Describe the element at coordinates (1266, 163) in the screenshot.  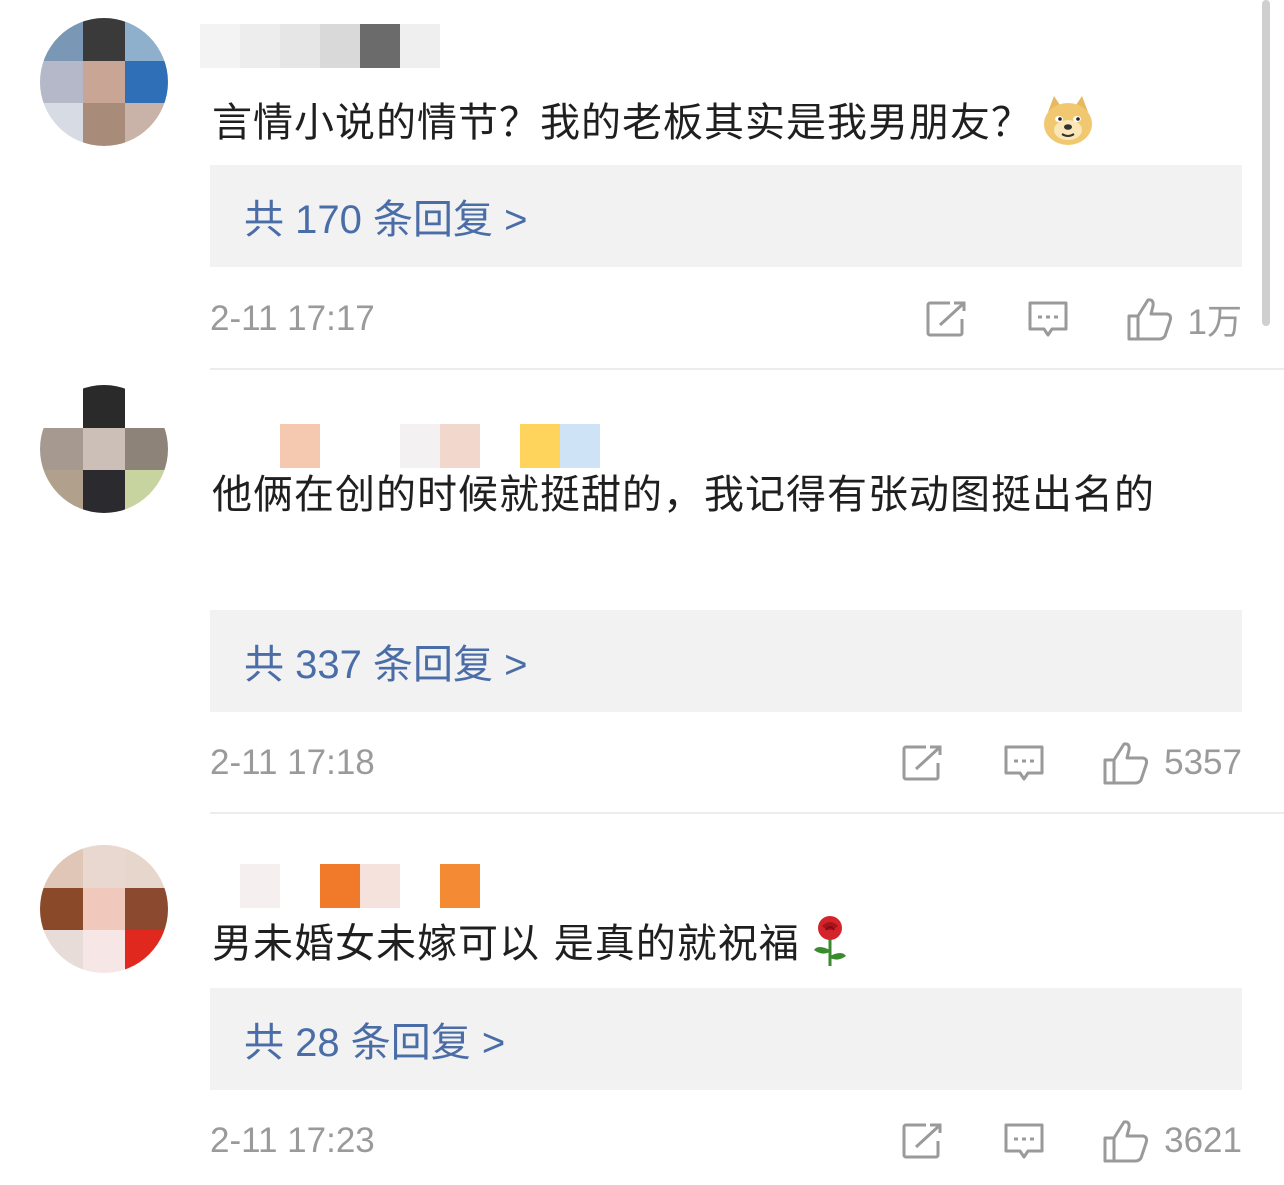
I see `scrollbar` at that location.